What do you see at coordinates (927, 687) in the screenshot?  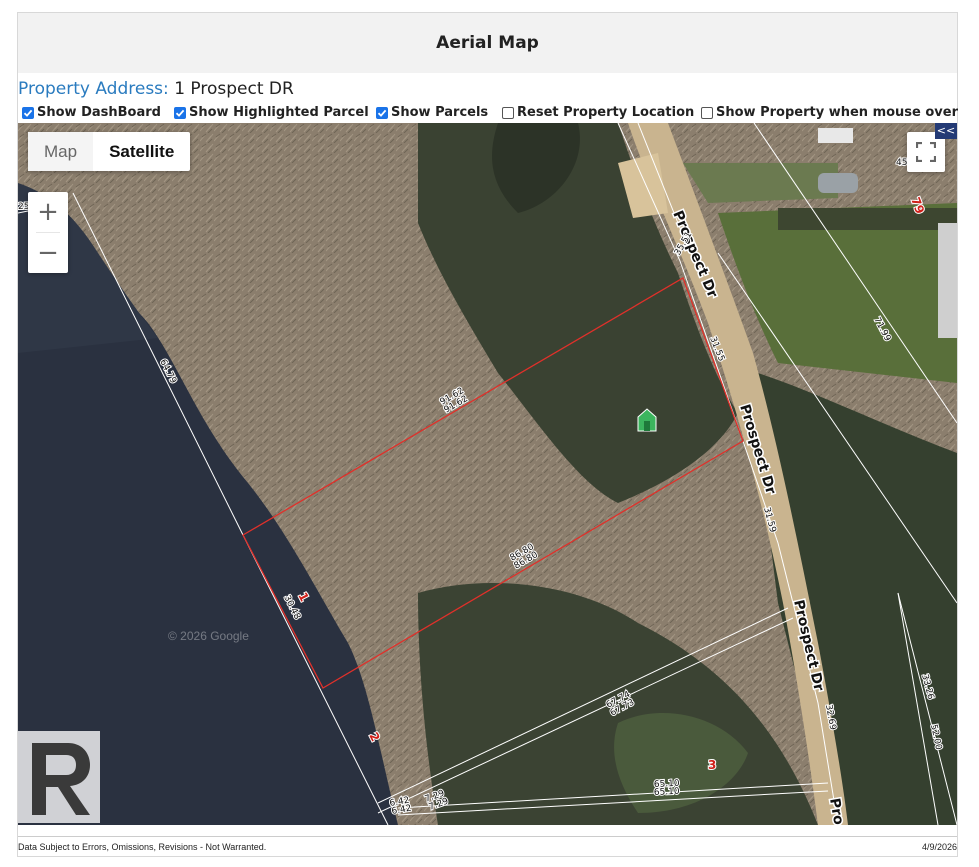 I see `dimension-label: 33.26` at bounding box center [927, 687].